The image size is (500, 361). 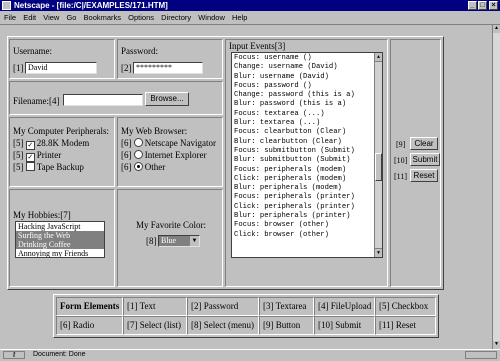 I want to click on close-button: ×, so click(x=493, y=5).